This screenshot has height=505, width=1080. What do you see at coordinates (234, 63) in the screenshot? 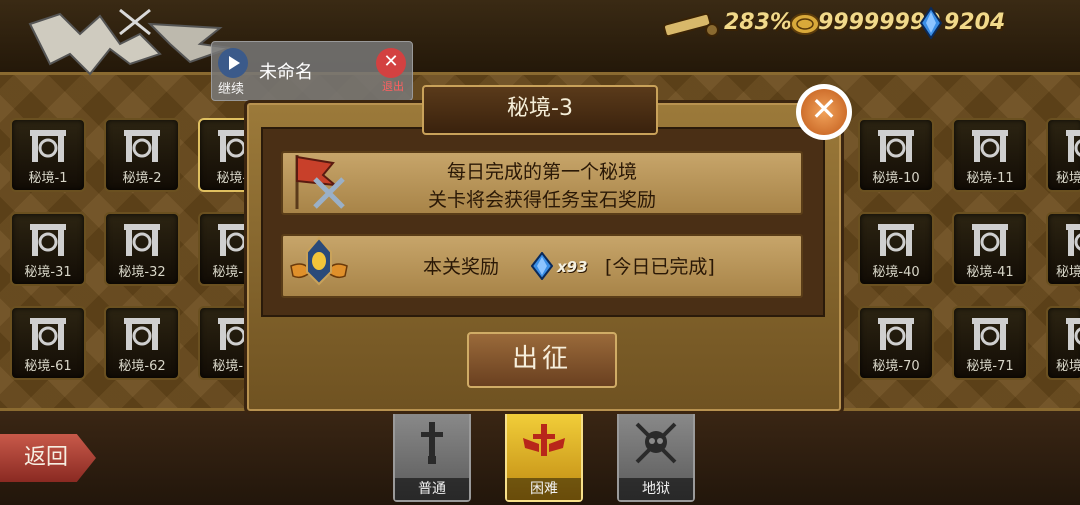
I see `play-triangle-icon` at bounding box center [234, 63].